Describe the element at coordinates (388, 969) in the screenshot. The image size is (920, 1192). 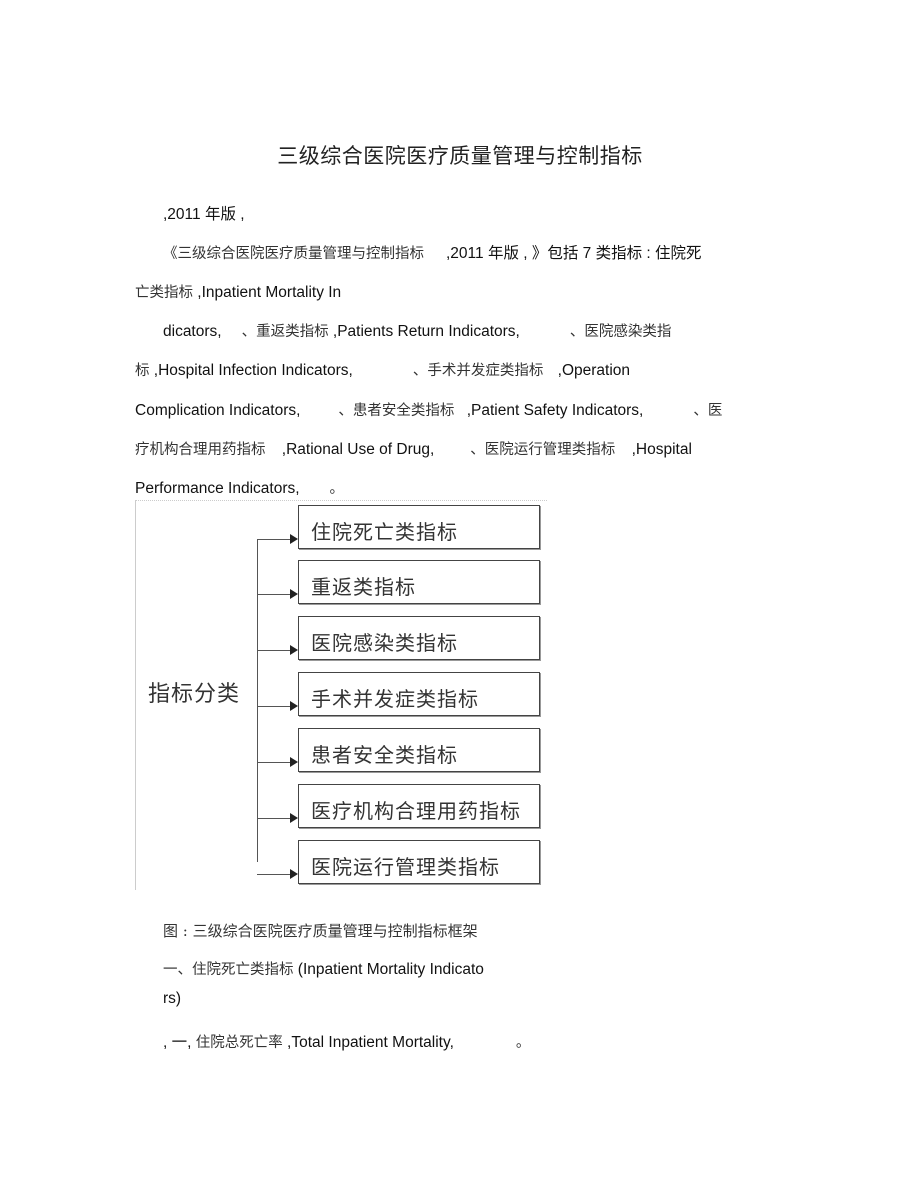
I see `section-heading-en: (Inpatient Mortality Indicato` at that location.